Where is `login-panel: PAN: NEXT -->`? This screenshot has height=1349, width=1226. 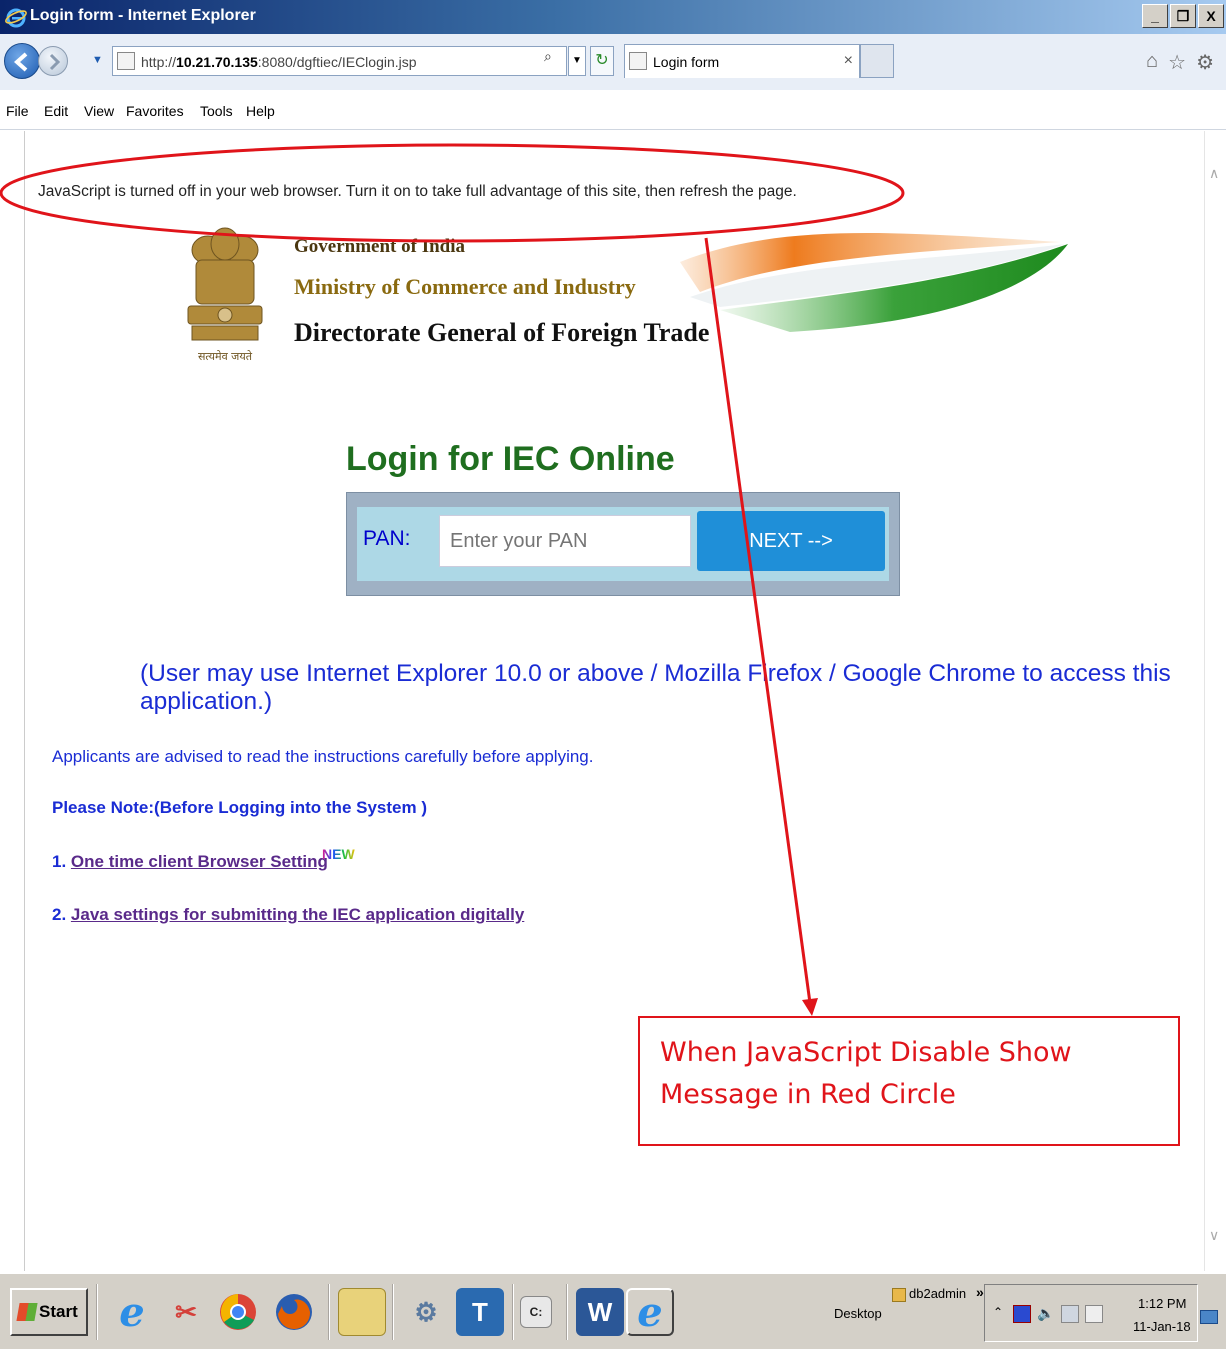 login-panel: PAN: NEXT --> is located at coordinates (623, 544).